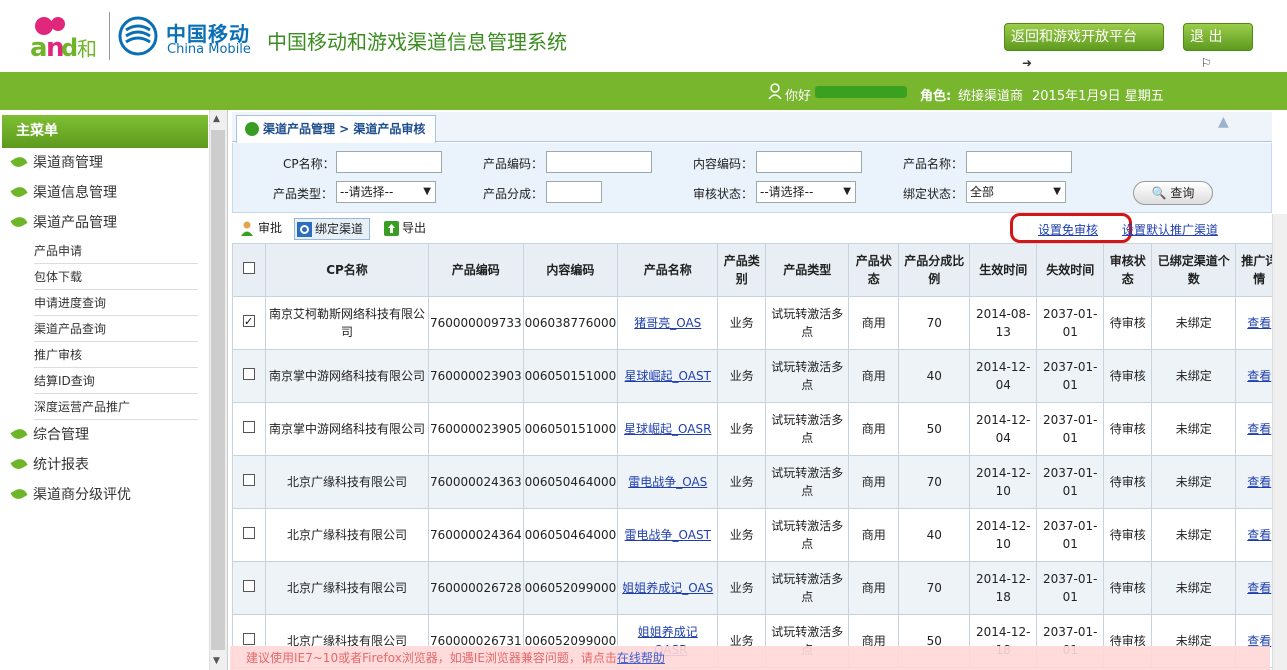 This screenshot has width=1287, height=670. Describe the element at coordinates (1070, 588) in the screenshot. I see `cell-end: 2037-01-01` at that location.